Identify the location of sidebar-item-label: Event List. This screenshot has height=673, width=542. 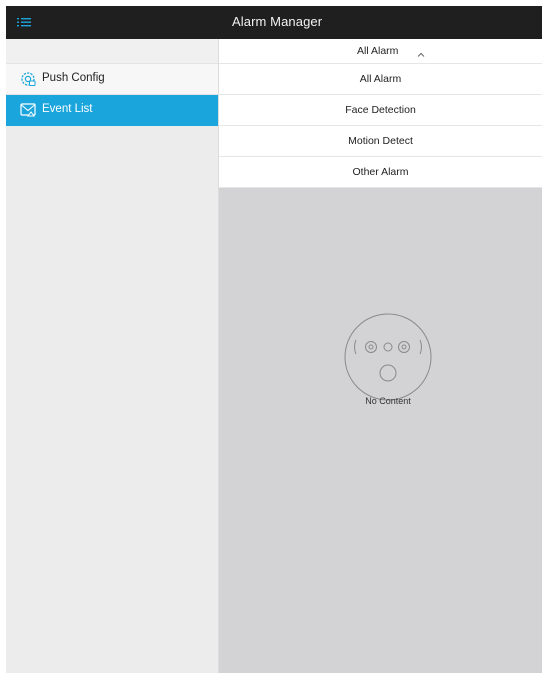
(67, 109).